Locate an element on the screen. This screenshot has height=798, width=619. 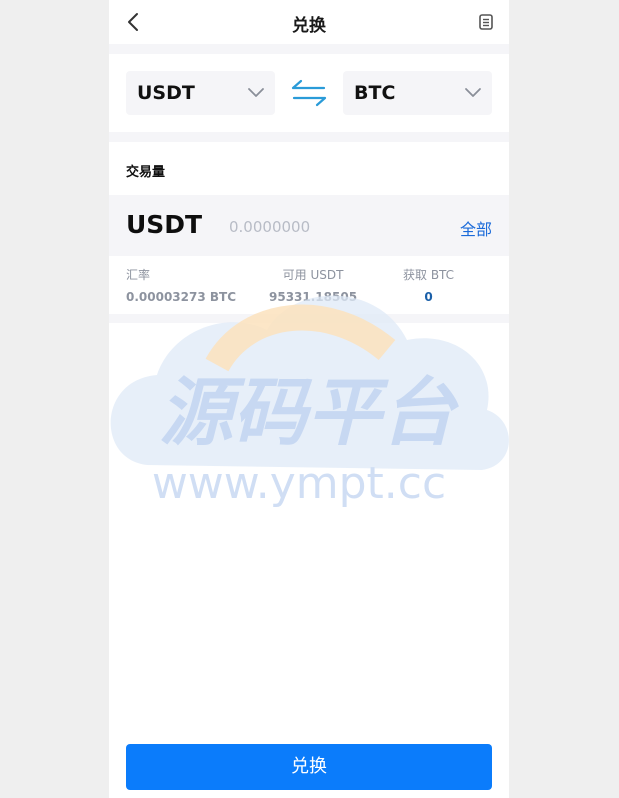
exchange-submit-button: 兑换 is located at coordinates (309, 767).